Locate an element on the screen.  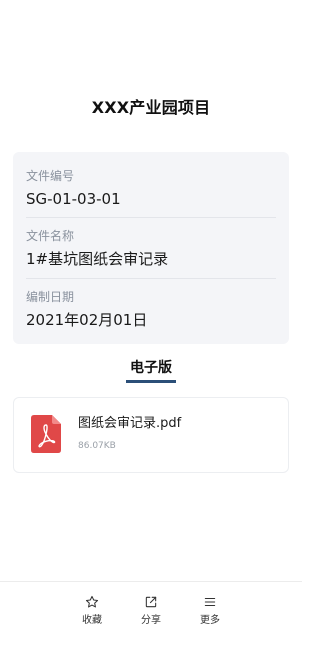
compile-date-field: 编制日期 2021年02月01日 is located at coordinates (151, 309).